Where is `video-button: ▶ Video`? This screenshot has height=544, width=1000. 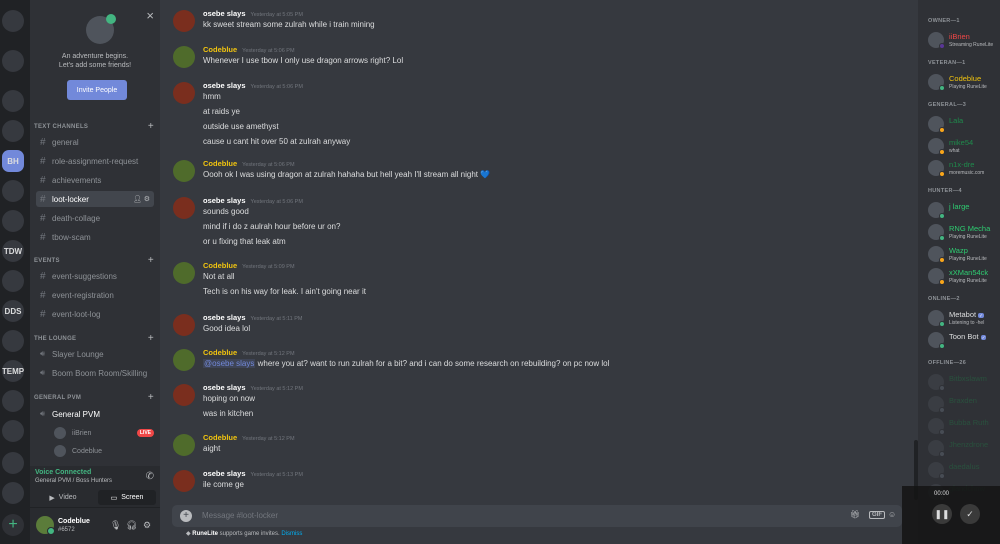 video-button: ▶ Video is located at coordinates (63, 497).